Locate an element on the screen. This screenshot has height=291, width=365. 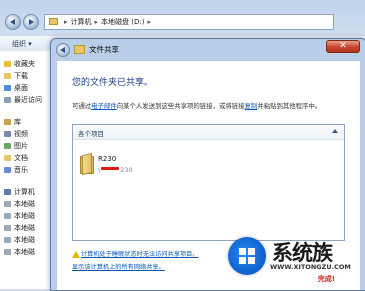
share-path-suffix: 230 is located at coordinates (126, 170).